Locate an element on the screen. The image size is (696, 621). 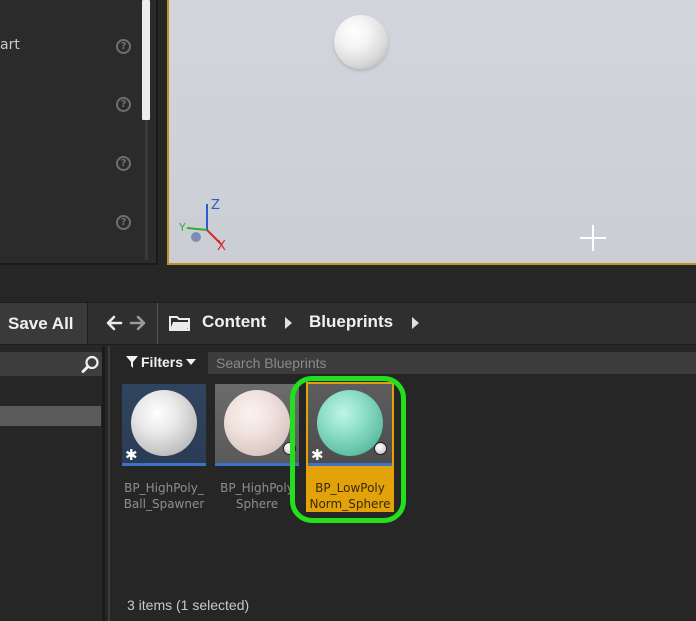
breadcrumb-content: Content is located at coordinates (234, 322).